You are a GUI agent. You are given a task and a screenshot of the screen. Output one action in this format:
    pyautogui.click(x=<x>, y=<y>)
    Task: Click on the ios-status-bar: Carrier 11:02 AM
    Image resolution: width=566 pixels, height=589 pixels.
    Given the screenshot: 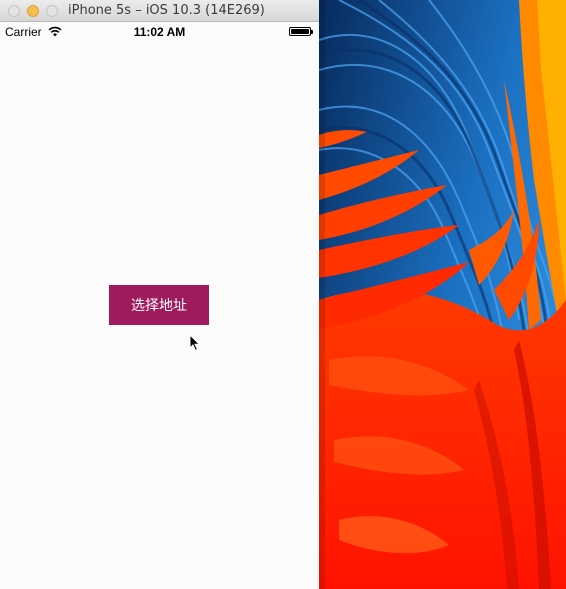 What is the action you would take?
    pyautogui.click(x=159, y=32)
    